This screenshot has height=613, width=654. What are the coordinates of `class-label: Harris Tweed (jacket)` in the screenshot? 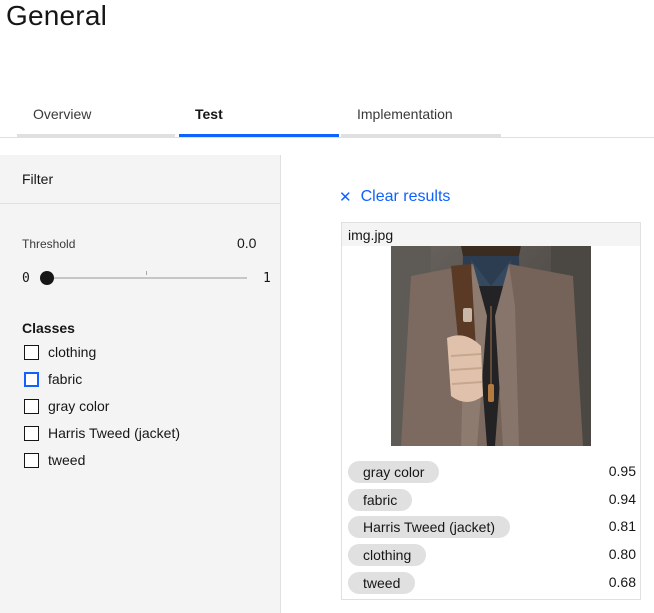 It's located at (114, 433).